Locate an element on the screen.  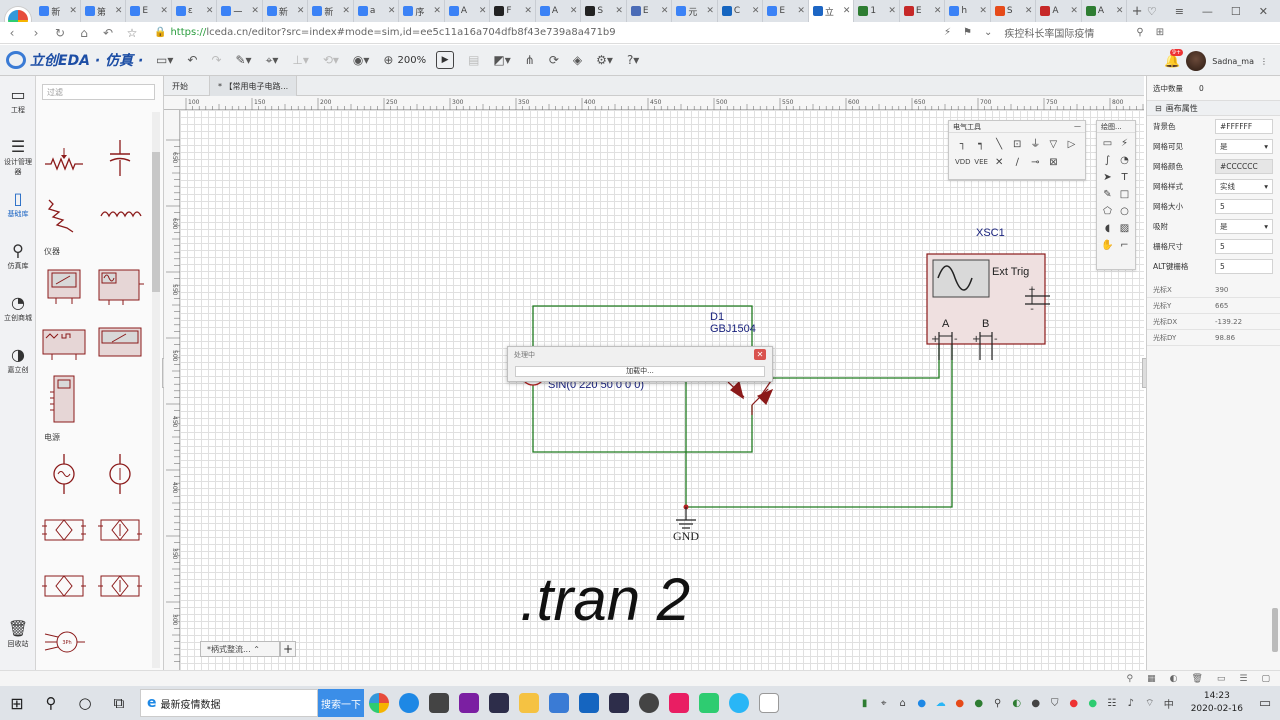
new-tab-button: + is located at coordinates (1136, 11).